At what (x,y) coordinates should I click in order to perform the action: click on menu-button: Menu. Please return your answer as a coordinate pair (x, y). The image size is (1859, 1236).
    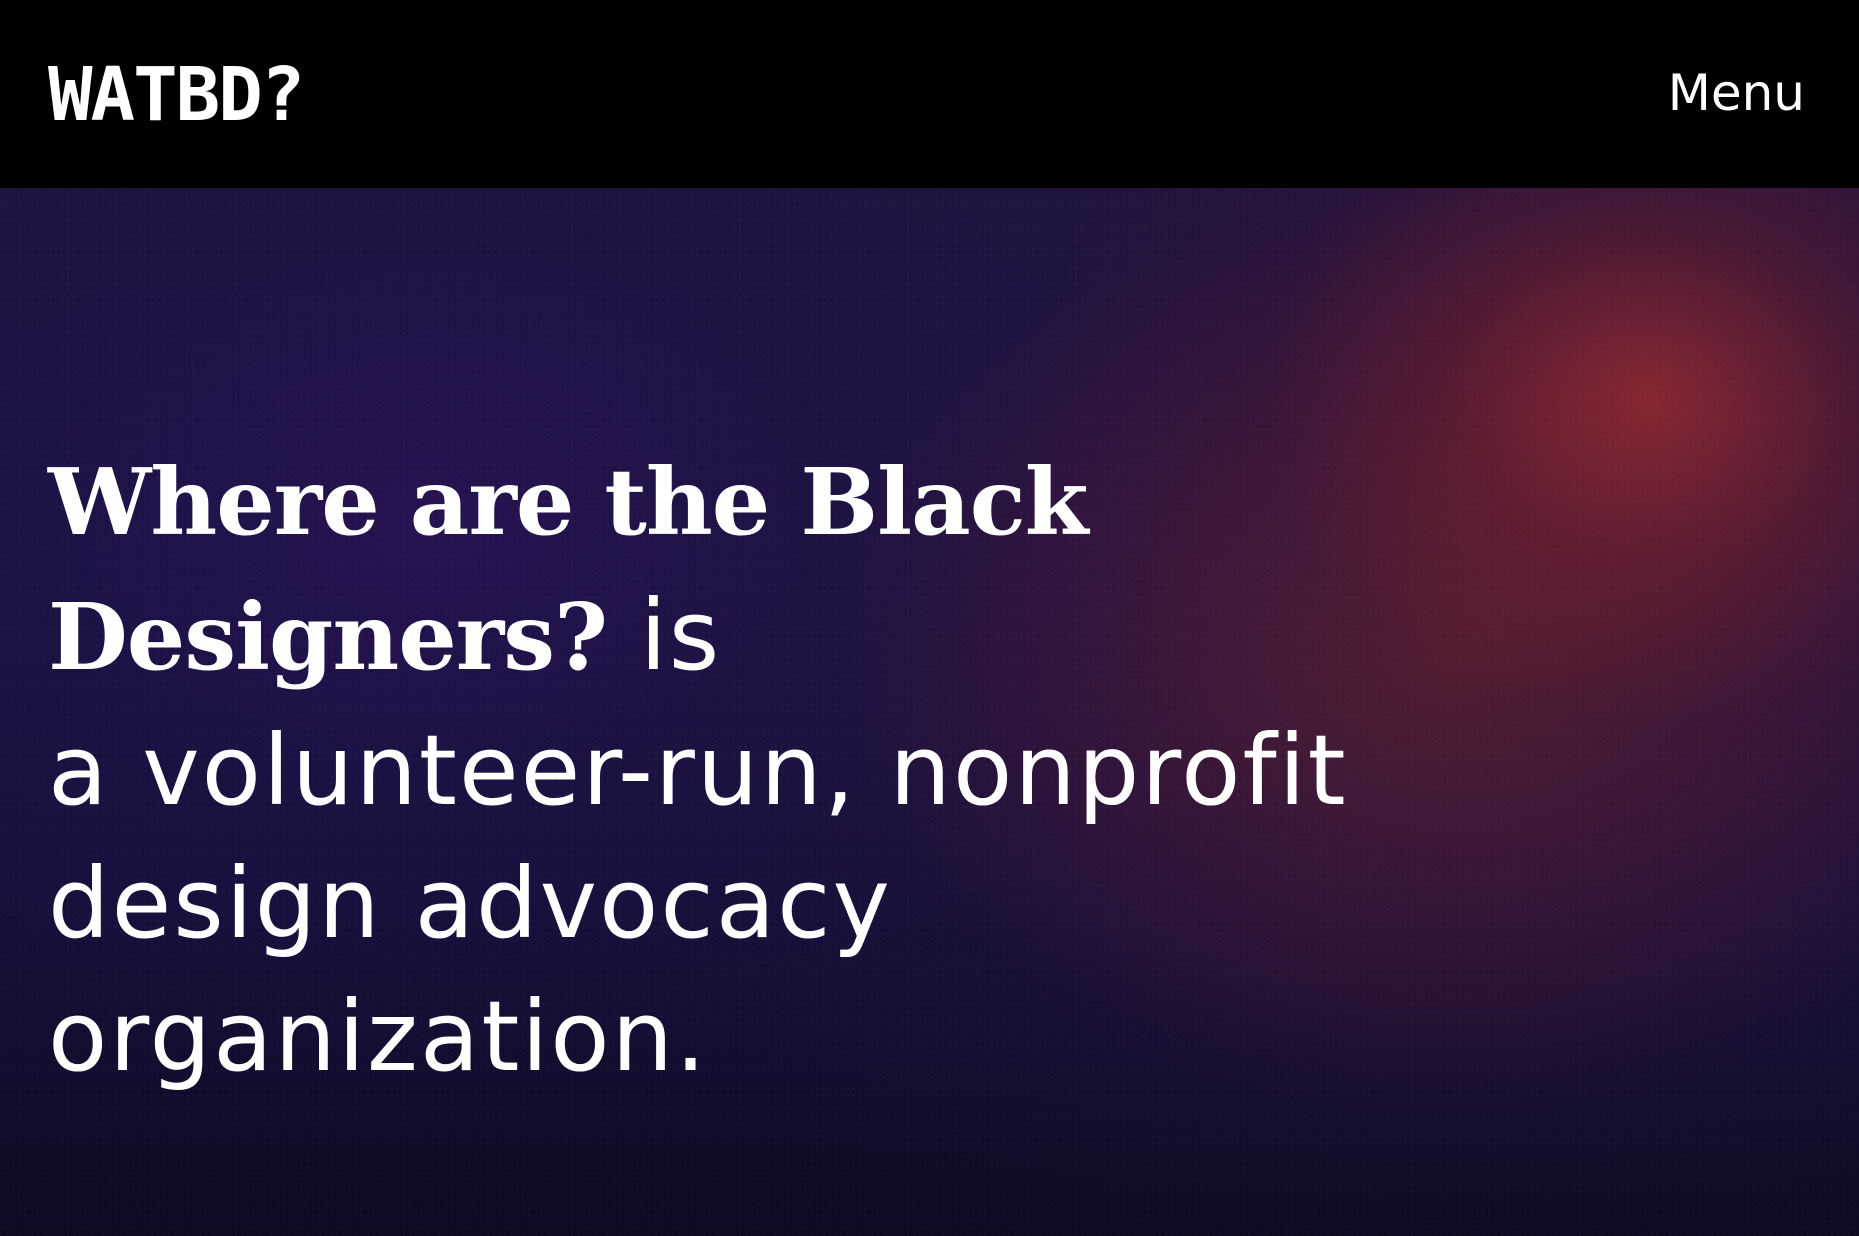
    Looking at the image, I should click on (1736, 93).